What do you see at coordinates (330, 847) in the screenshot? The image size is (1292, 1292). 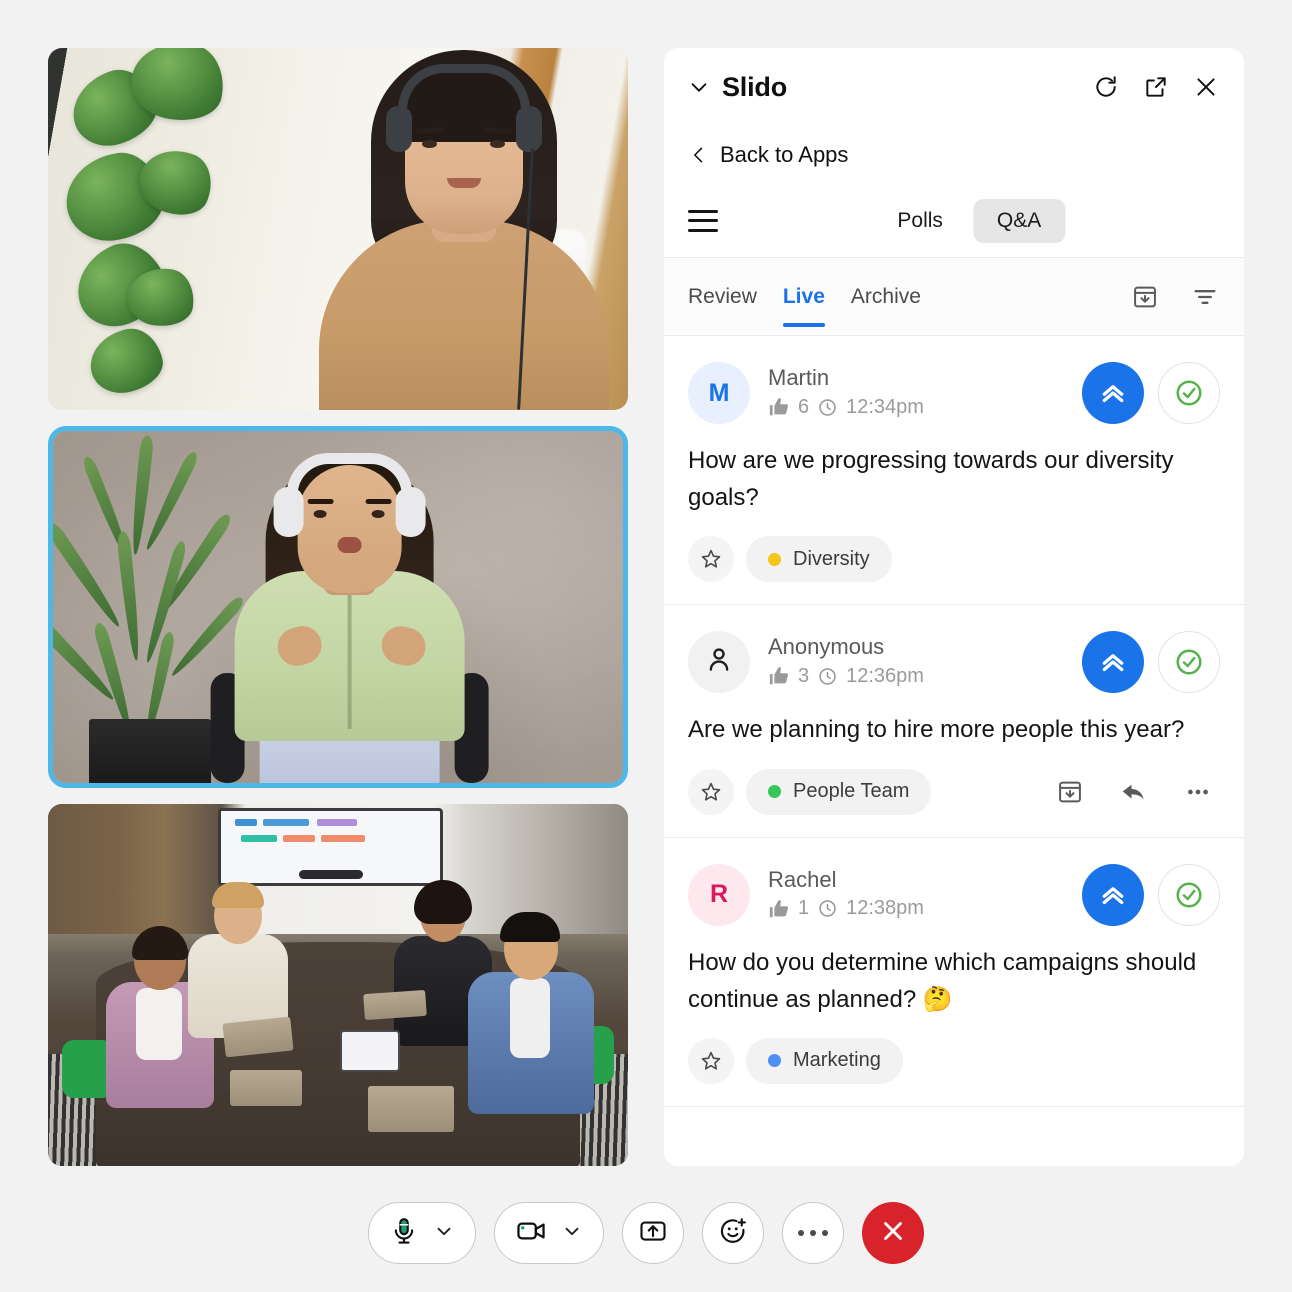 I see `whiteboard-display` at bounding box center [330, 847].